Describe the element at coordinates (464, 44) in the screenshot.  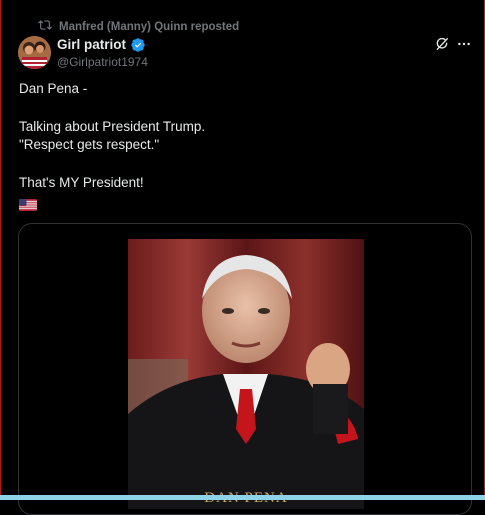
I see `more-icon` at that location.